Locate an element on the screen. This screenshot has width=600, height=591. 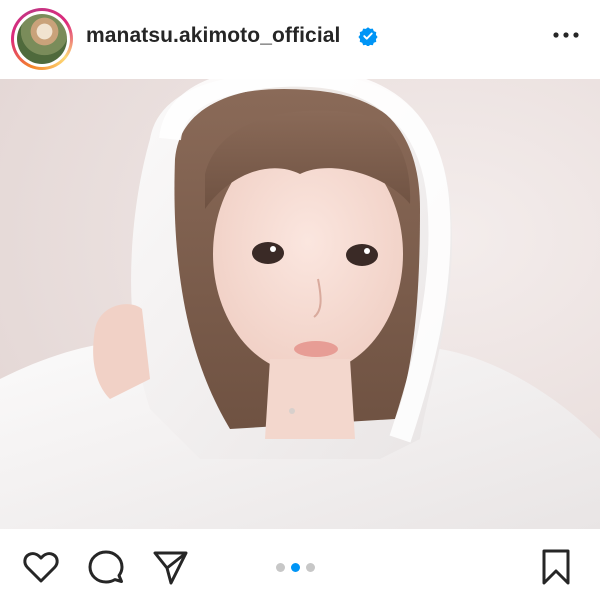
avatar-image is located at coordinates (42, 39).